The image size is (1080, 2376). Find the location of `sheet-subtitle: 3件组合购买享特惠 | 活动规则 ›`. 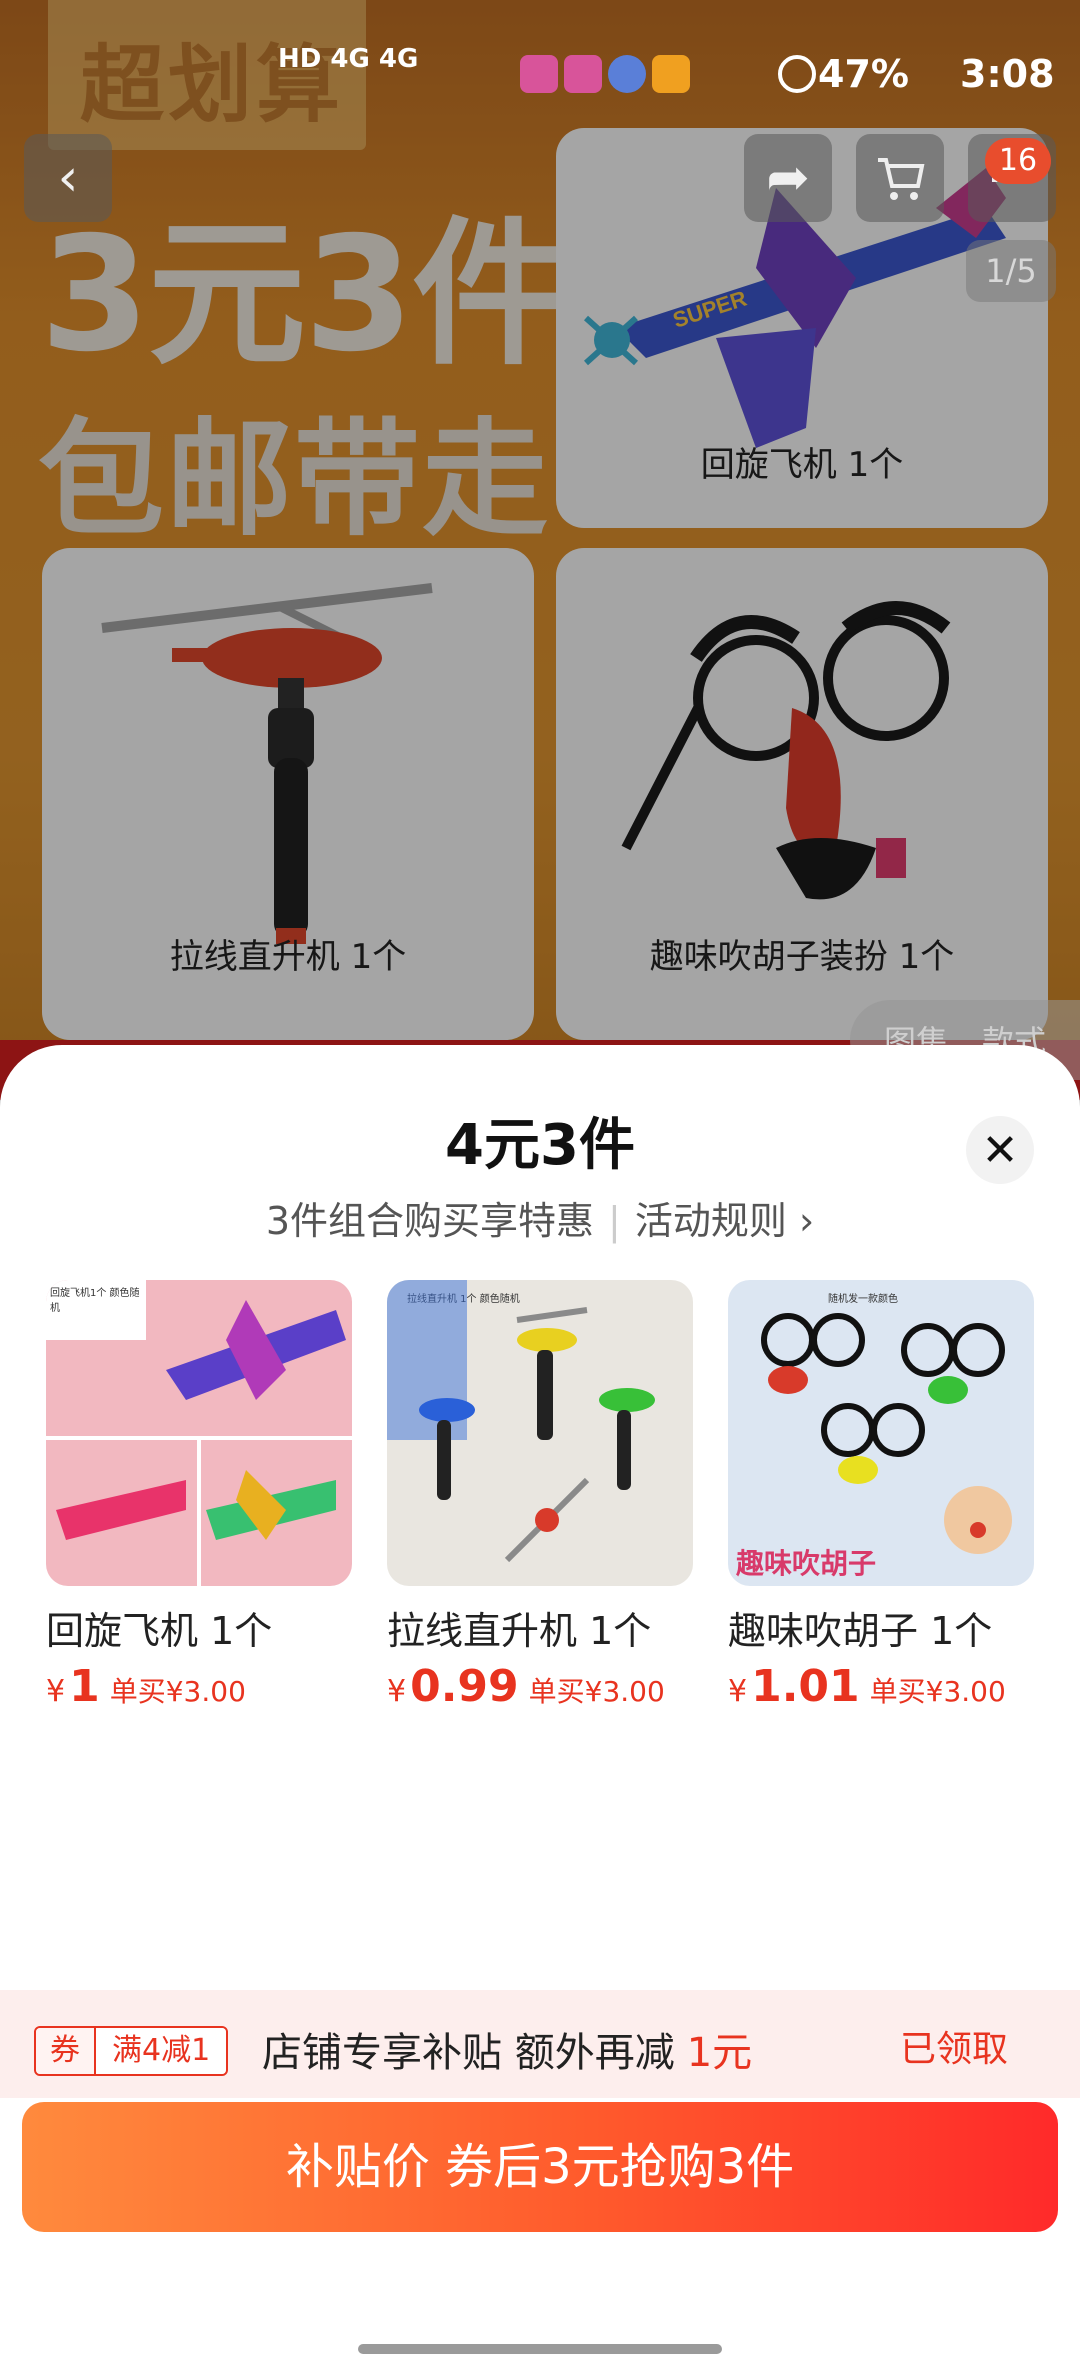

sheet-subtitle: 3件组合购买享特惠 | 活动规则 › is located at coordinates (540, 1217).